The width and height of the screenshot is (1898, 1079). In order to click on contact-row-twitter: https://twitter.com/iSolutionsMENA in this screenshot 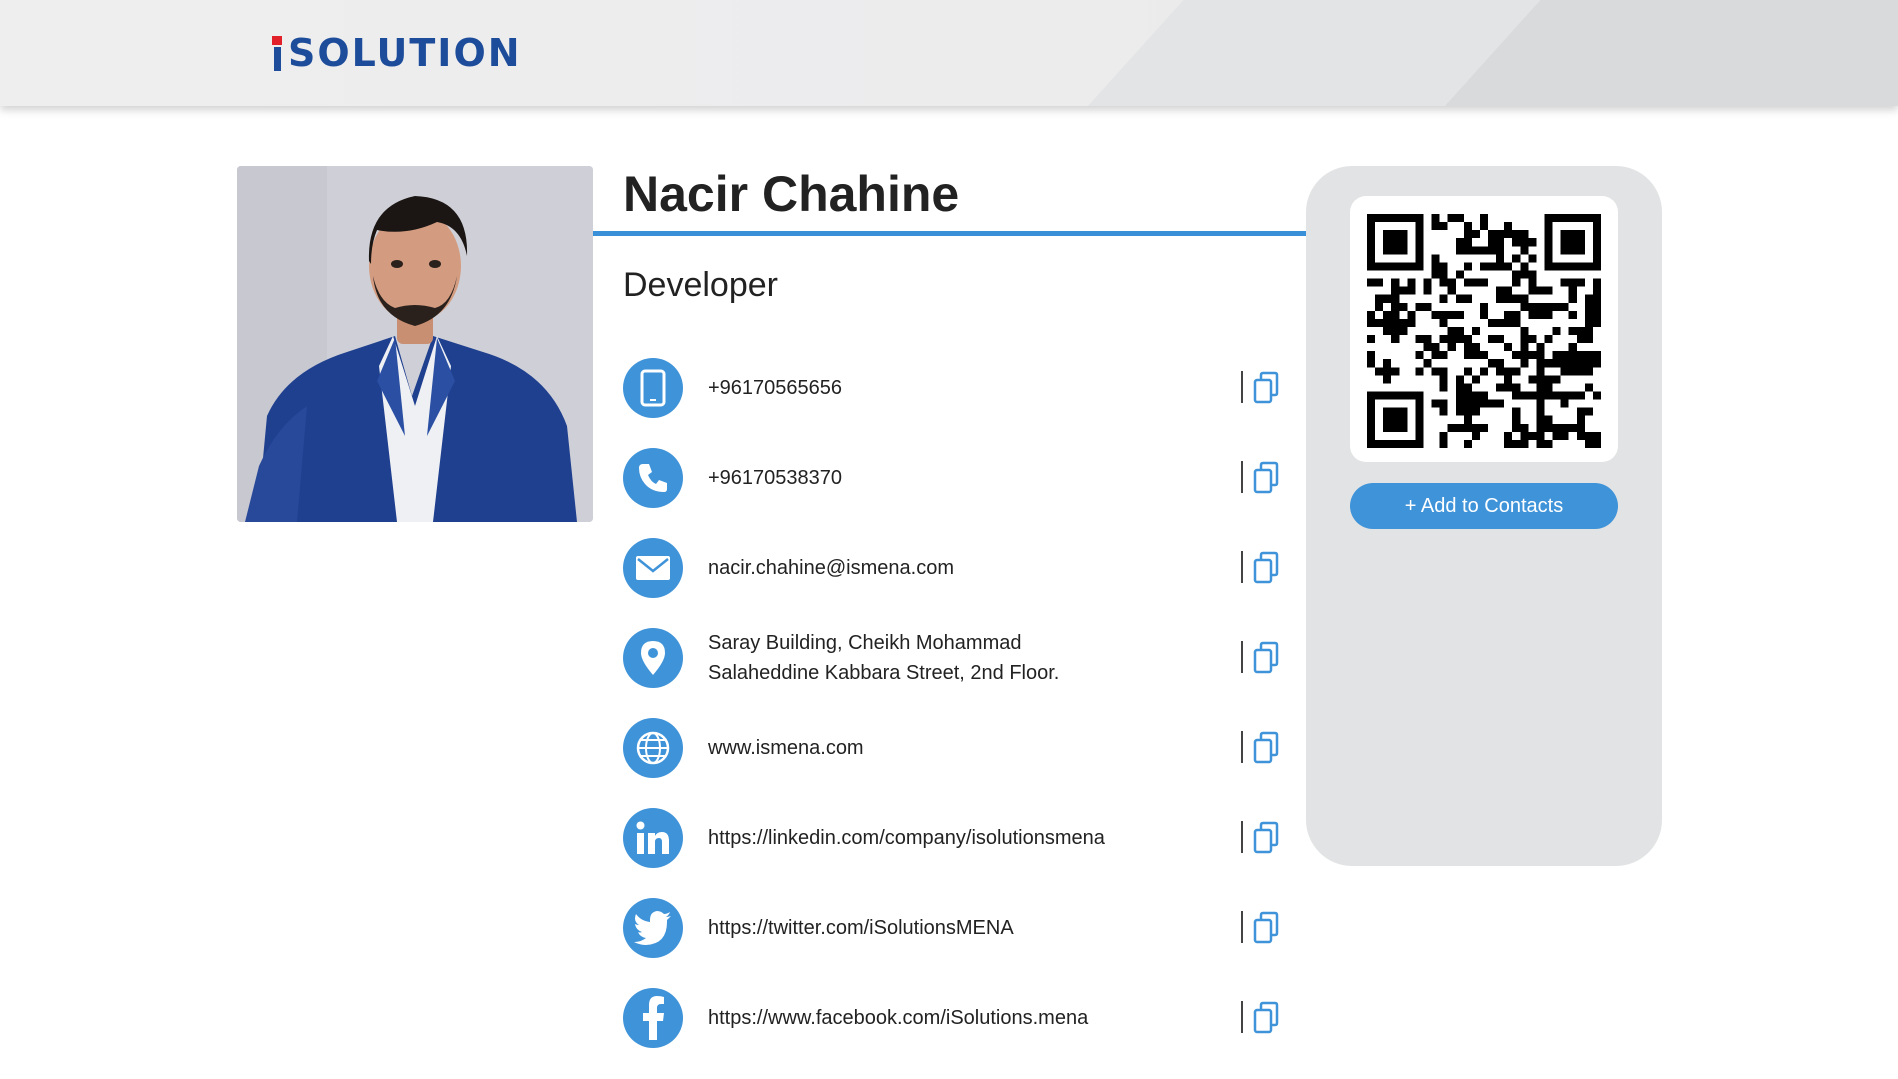, I will do `click(952, 928)`.